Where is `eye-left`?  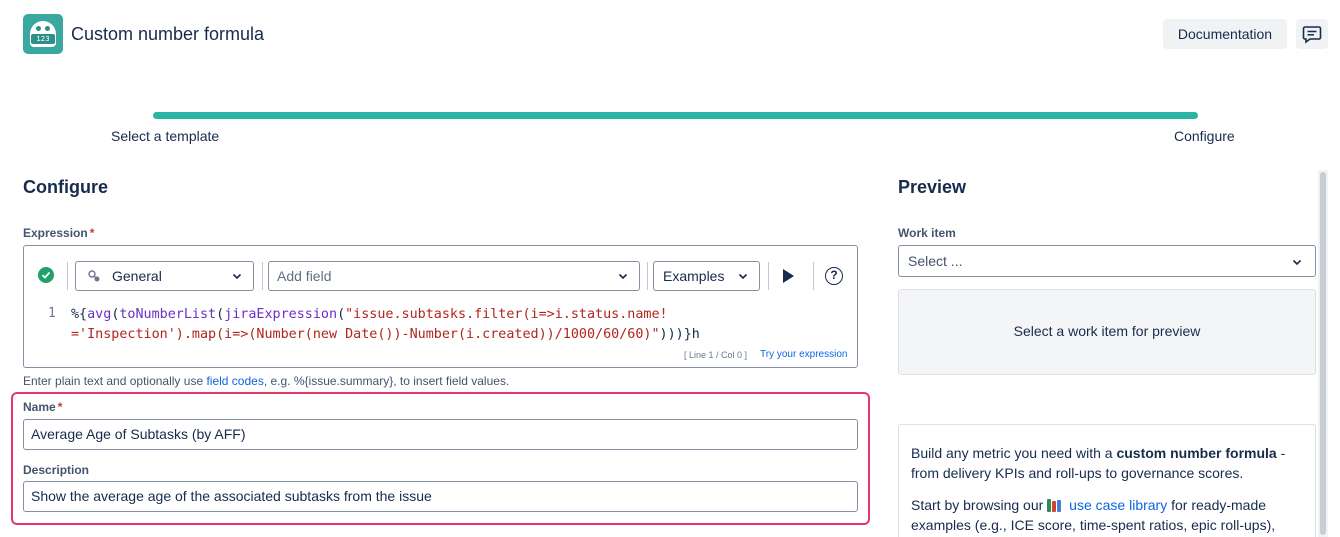
eye-left is located at coordinates (38, 28).